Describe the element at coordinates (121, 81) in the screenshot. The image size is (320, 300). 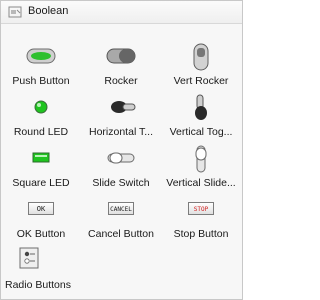
I see `rocker-label: Rocker` at that location.